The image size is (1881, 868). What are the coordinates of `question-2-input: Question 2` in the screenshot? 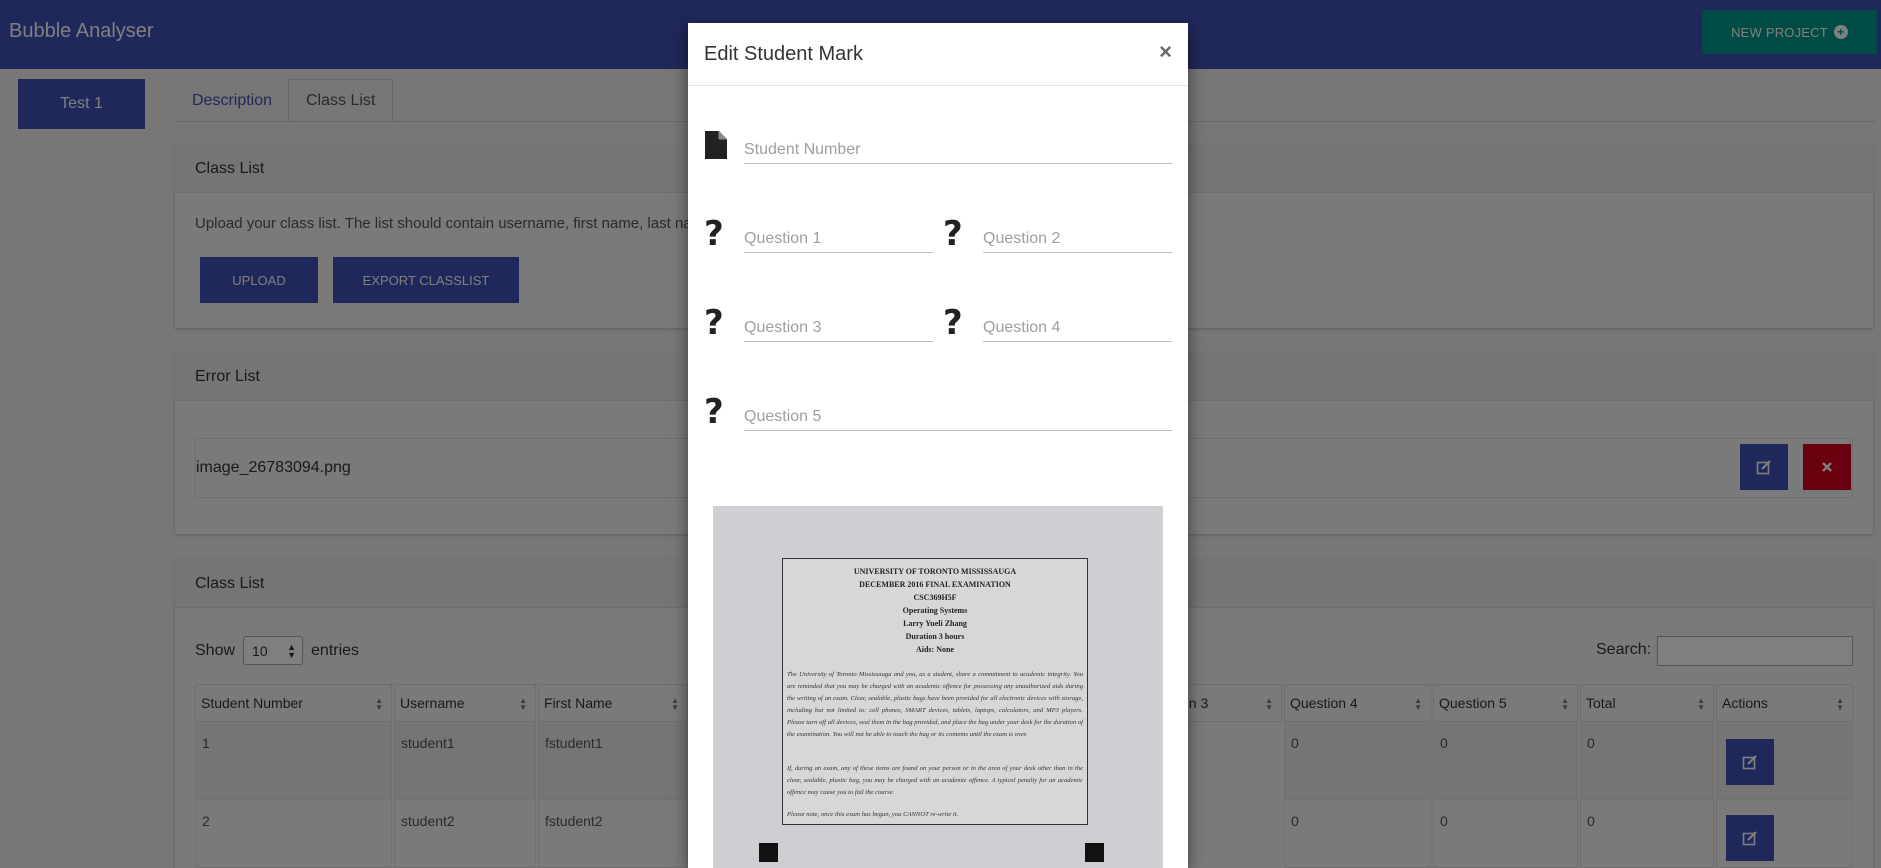 It's located at (1077, 240).